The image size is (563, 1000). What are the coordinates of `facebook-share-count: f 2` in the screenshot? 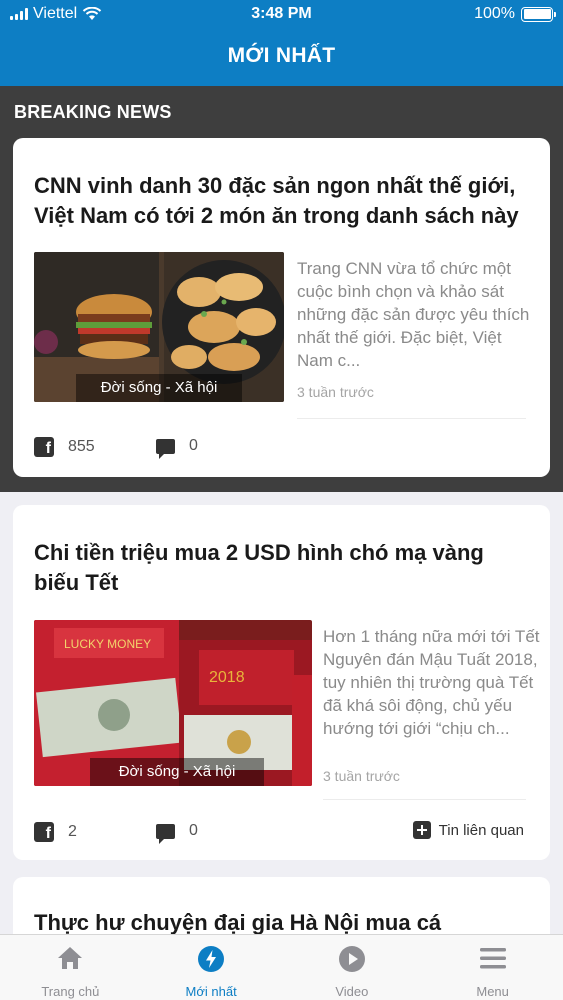 It's located at (55, 832).